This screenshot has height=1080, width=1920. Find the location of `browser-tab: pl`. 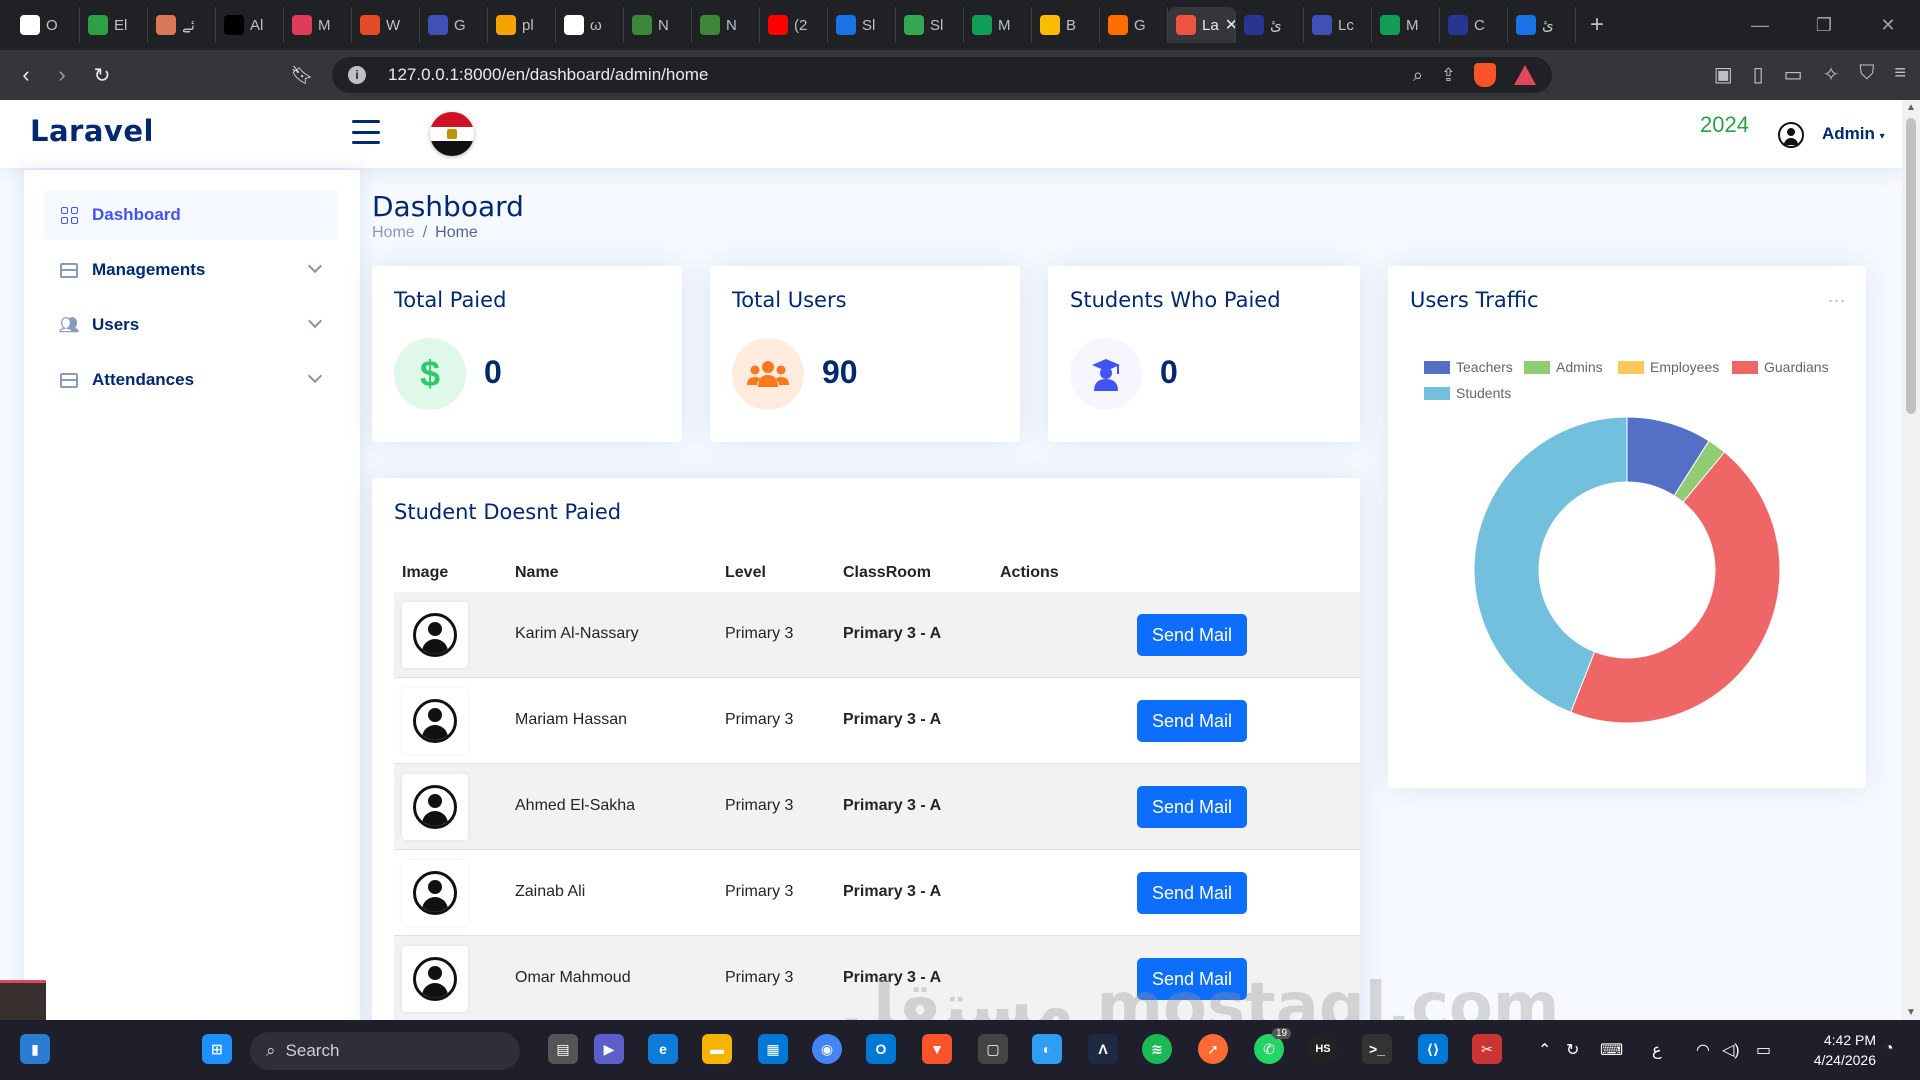

browser-tab: pl is located at coordinates (522, 25).